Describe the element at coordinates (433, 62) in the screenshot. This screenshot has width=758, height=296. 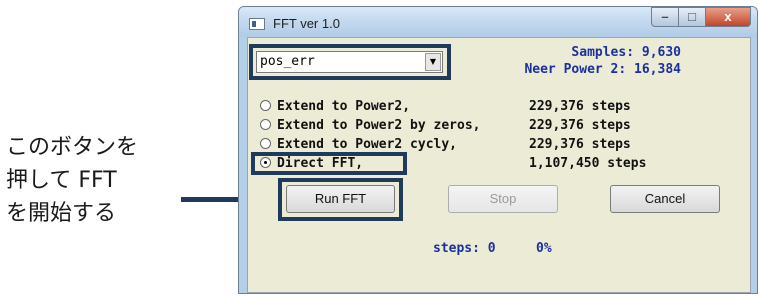
I see `dropdown-arrow-icon: ▼` at that location.